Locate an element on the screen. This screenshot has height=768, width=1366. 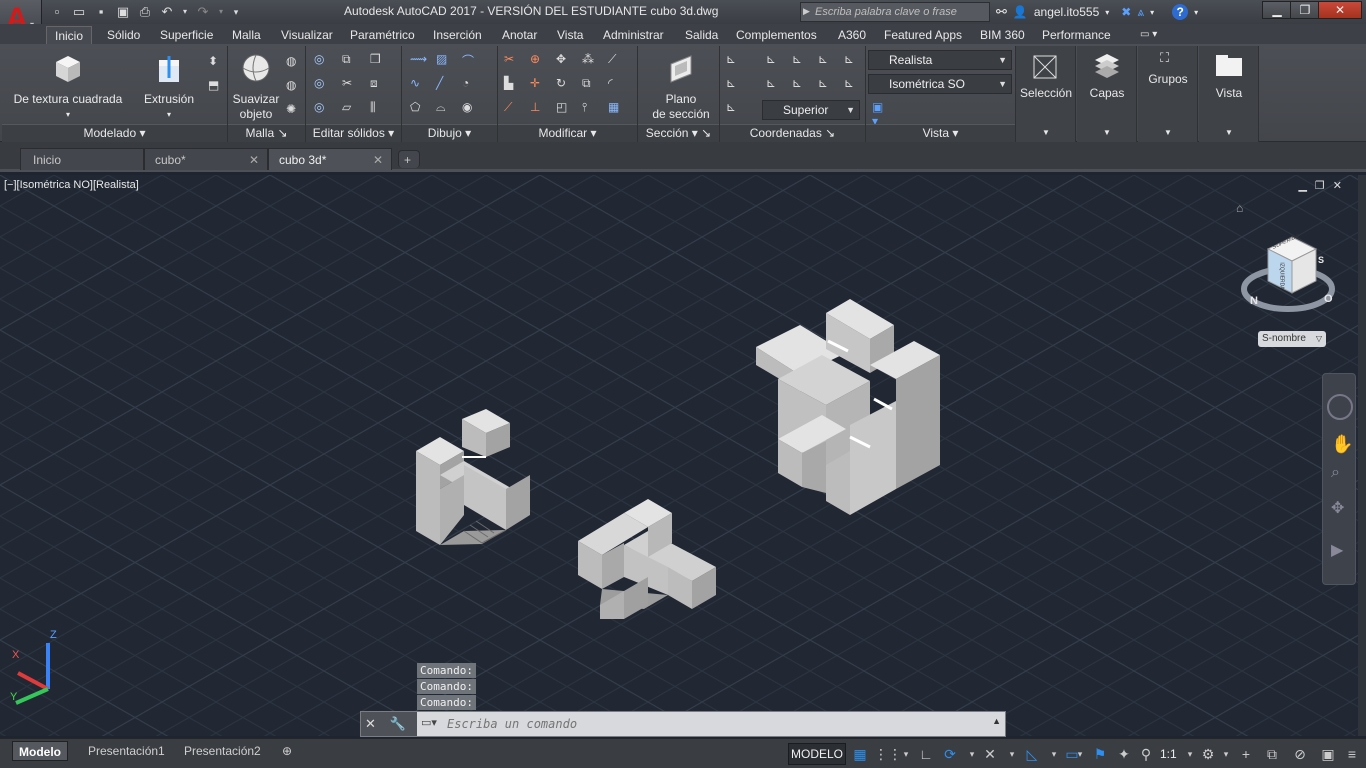
line-icon: ⟿ is located at coordinates (419, 61).